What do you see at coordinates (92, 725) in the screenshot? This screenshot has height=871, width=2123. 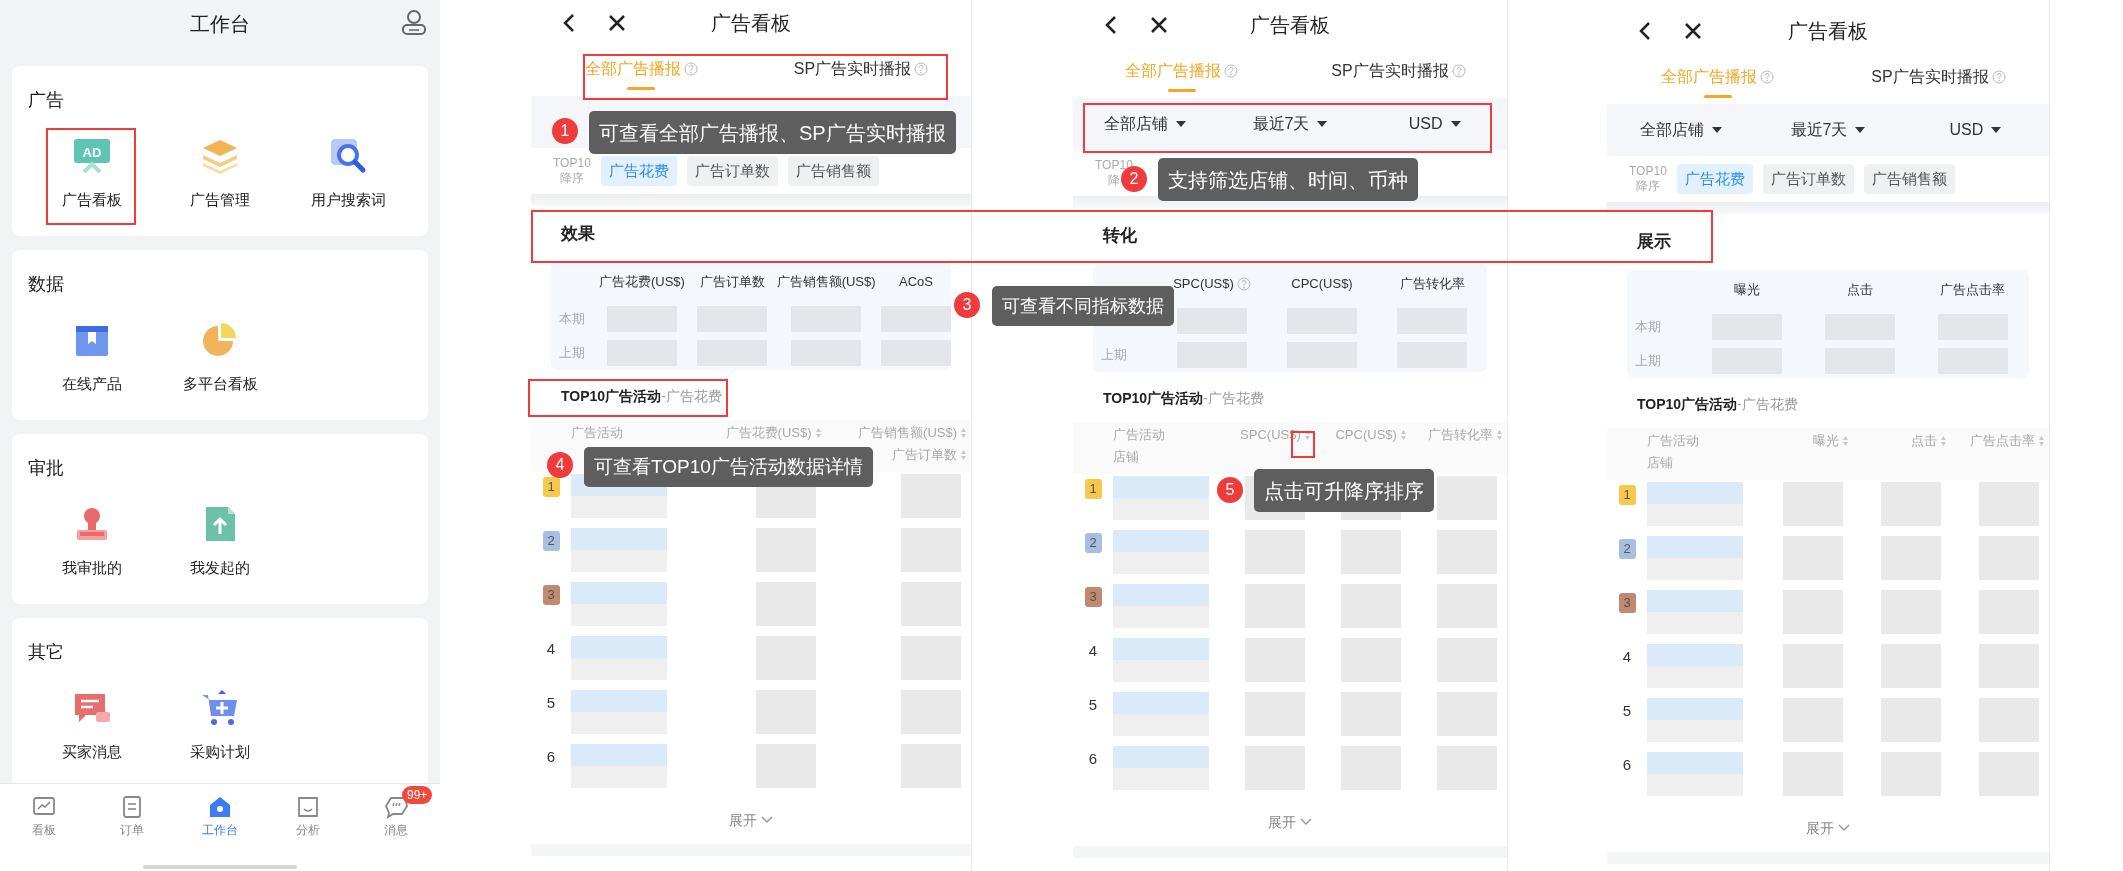 I see `shortcut-button: 买家消息` at bounding box center [92, 725].